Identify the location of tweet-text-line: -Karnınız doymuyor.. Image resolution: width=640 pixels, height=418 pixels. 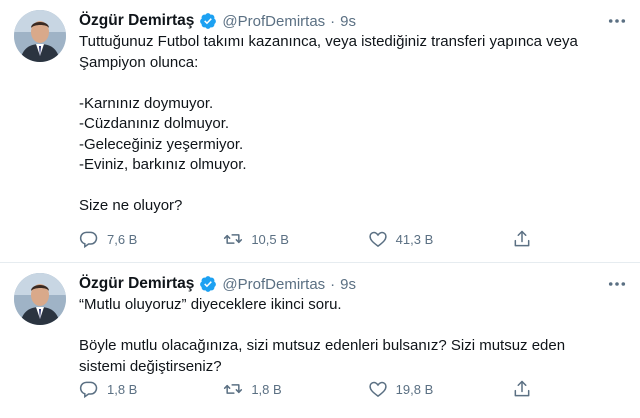
(146, 103).